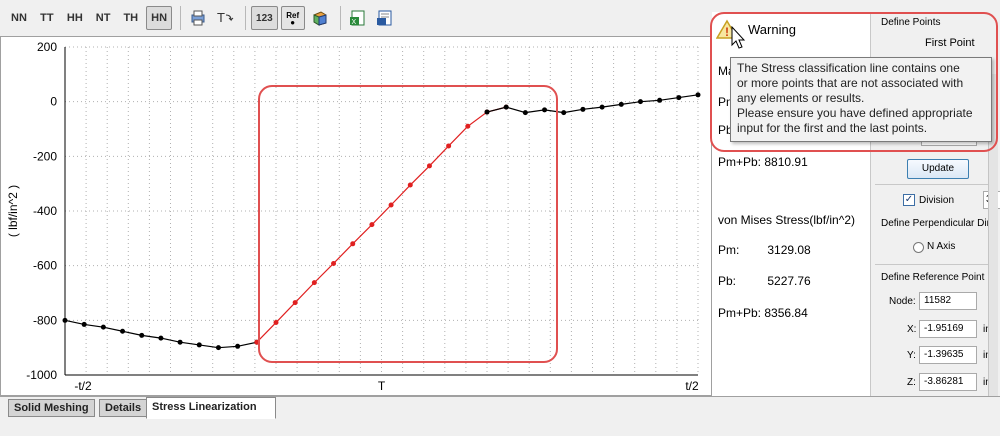 The image size is (1000, 436). I want to click on membrane-pm-pb-row: Pm+Pb: 8810.91, so click(763, 162).